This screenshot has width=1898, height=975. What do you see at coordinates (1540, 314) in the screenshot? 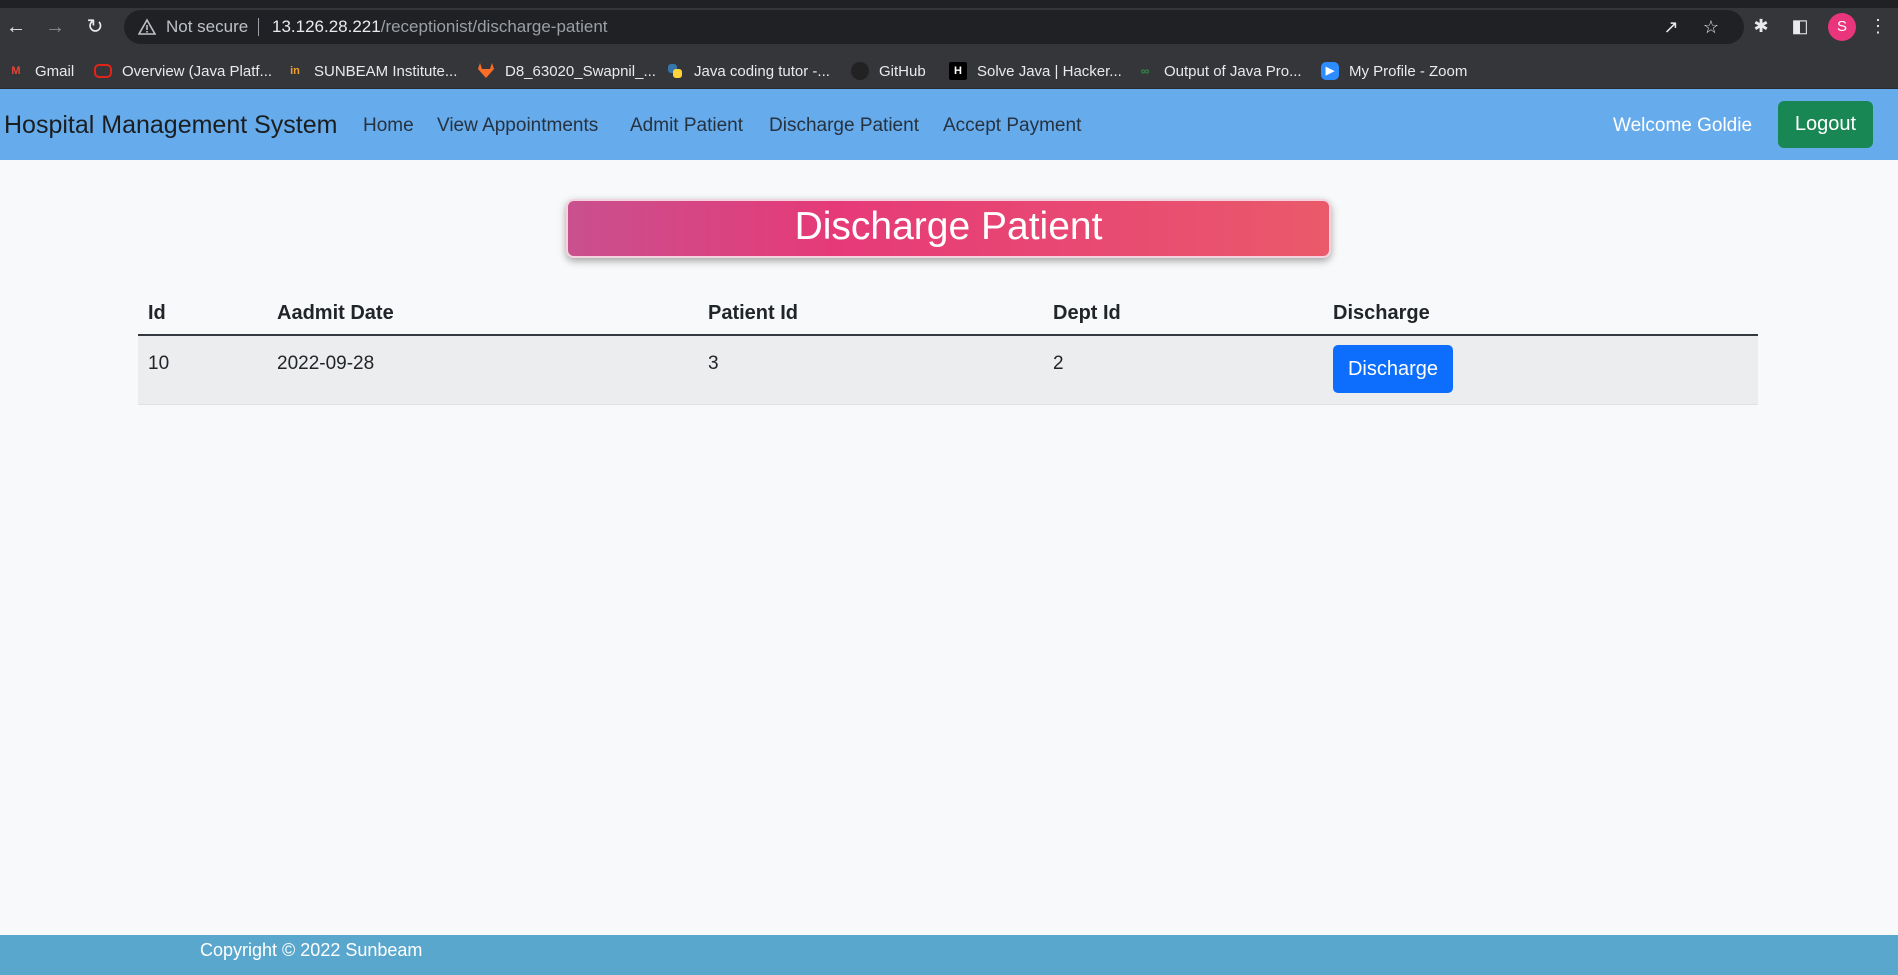
I see `column-header-discharge: Discharge` at bounding box center [1540, 314].